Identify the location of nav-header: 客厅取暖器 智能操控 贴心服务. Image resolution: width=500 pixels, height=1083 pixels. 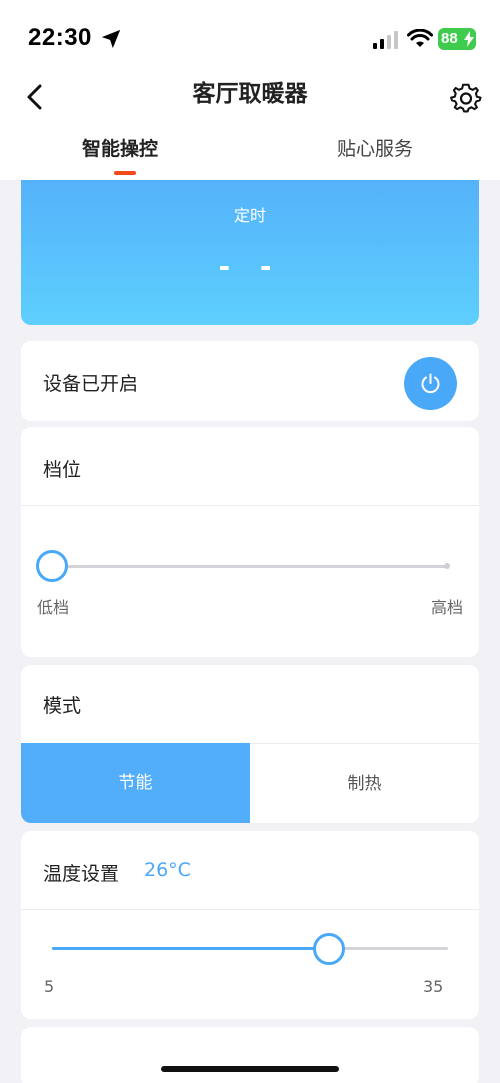
(250, 126).